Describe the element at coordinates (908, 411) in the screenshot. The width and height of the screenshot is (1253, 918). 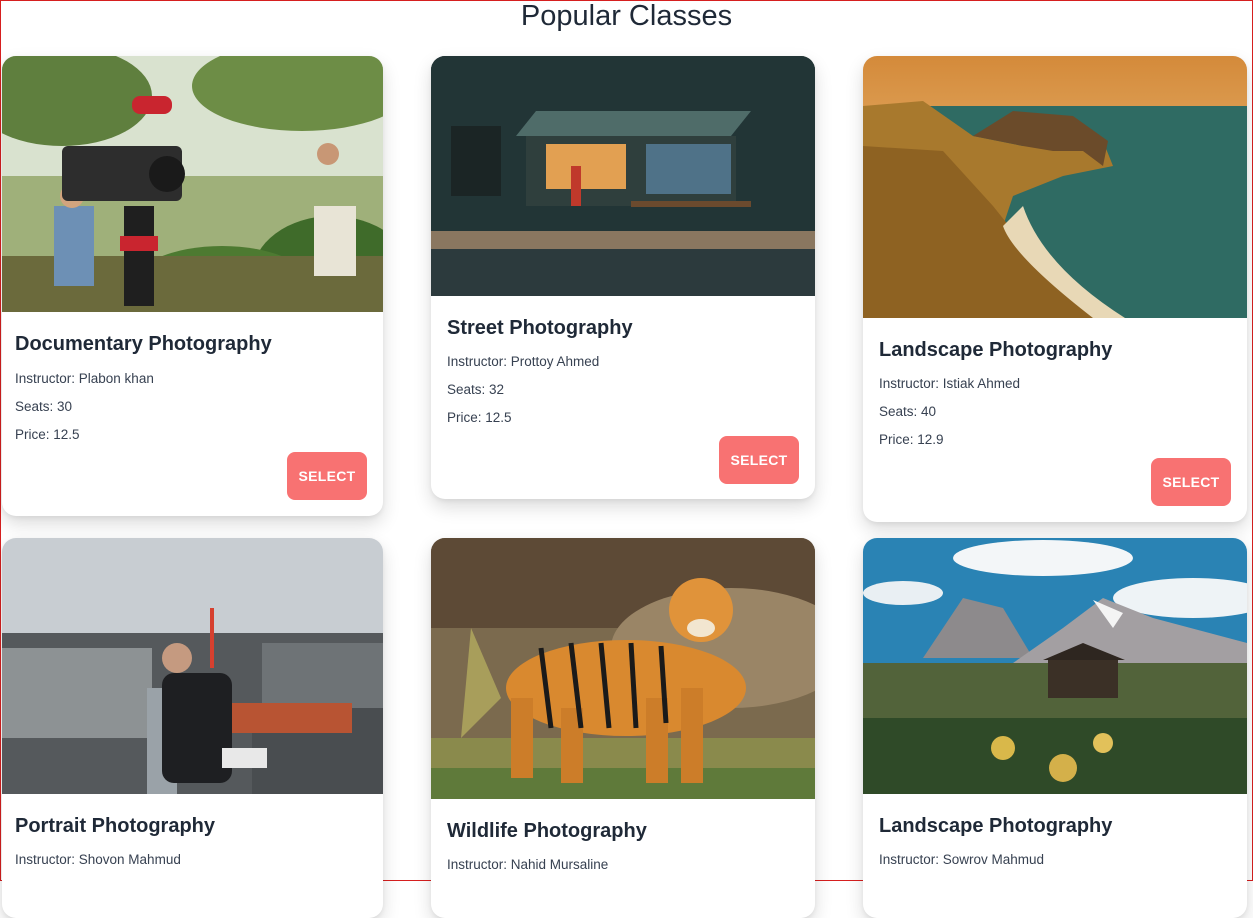
I see `seats-text: Seats: 40` at that location.